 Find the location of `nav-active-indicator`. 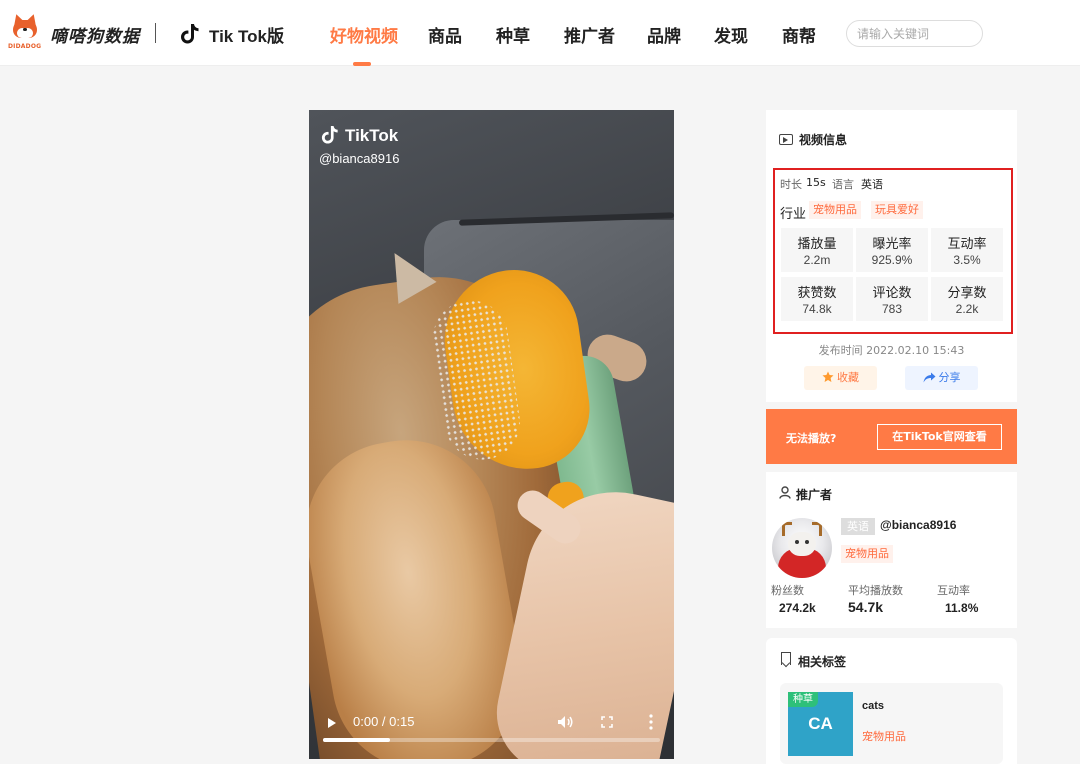

nav-active-indicator is located at coordinates (362, 64).